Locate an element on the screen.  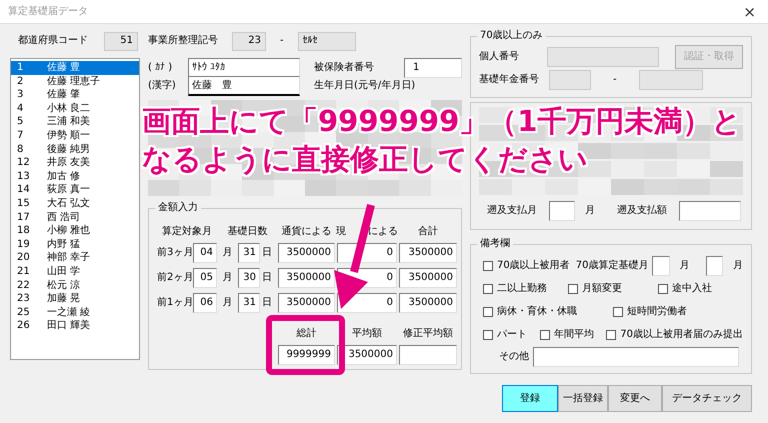
window-title: 算定基礎届データ is located at coordinates (48, 12).